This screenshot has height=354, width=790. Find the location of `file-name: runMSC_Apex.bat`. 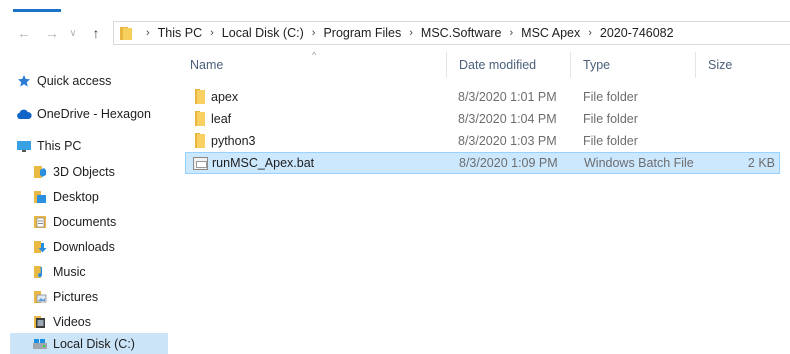

file-name: runMSC_Apex.bat is located at coordinates (263, 163).